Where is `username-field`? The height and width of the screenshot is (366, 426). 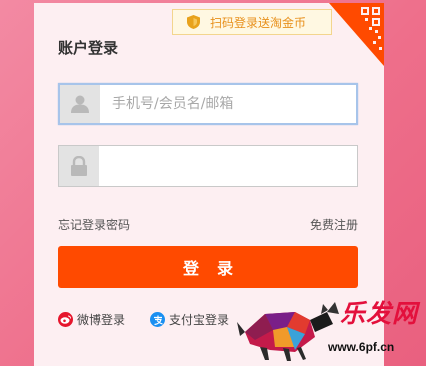 username-field is located at coordinates (208, 104).